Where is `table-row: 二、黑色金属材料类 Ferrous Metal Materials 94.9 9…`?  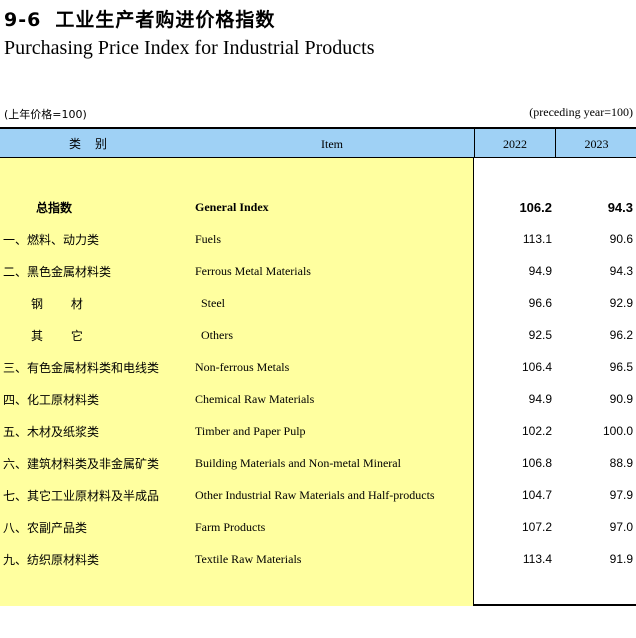
table-row: 二、黑色金属材料类 Ferrous Metal Materials 94.9 9… is located at coordinates (318, 274).